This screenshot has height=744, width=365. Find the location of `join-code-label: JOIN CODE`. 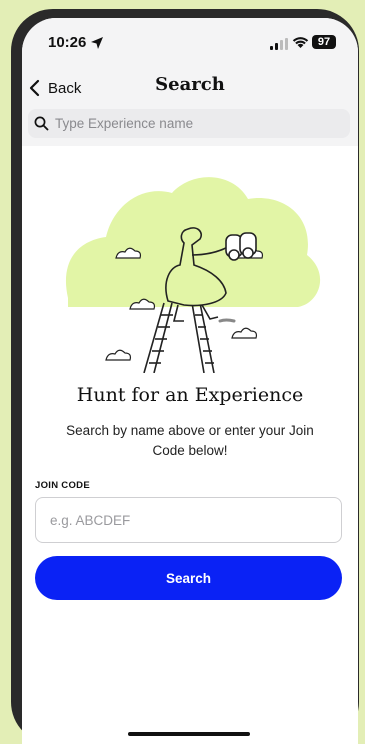

join-code-label: JOIN CODE is located at coordinates (62, 485).